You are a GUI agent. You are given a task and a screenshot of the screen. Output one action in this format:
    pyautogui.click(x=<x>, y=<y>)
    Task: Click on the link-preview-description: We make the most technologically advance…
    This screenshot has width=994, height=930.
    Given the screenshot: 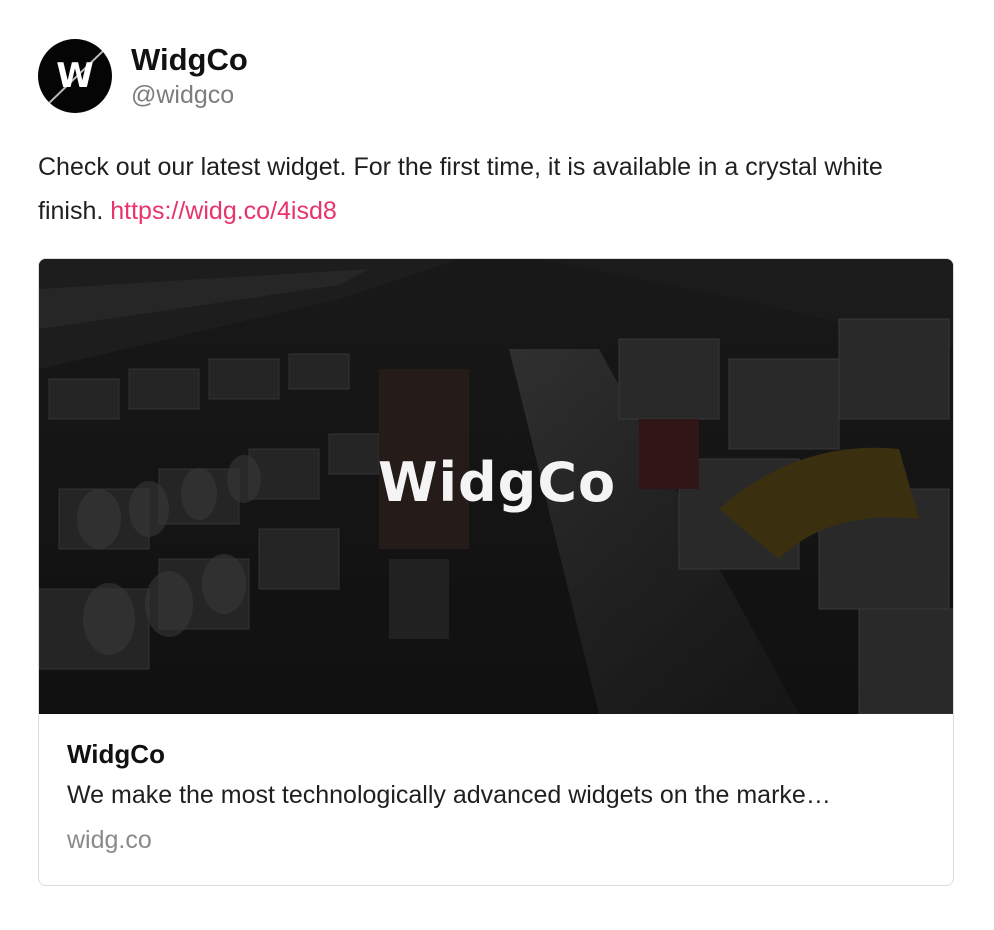 What is the action you would take?
    pyautogui.click(x=449, y=795)
    